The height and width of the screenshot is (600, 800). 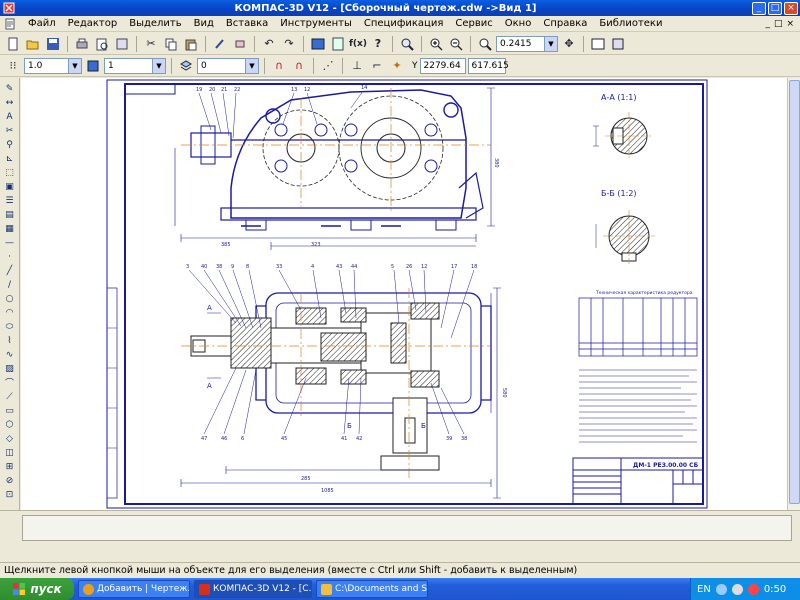 What do you see at coordinates (767, 24) in the screenshot?
I see `mdi-minimize-button: _` at bounding box center [767, 24].